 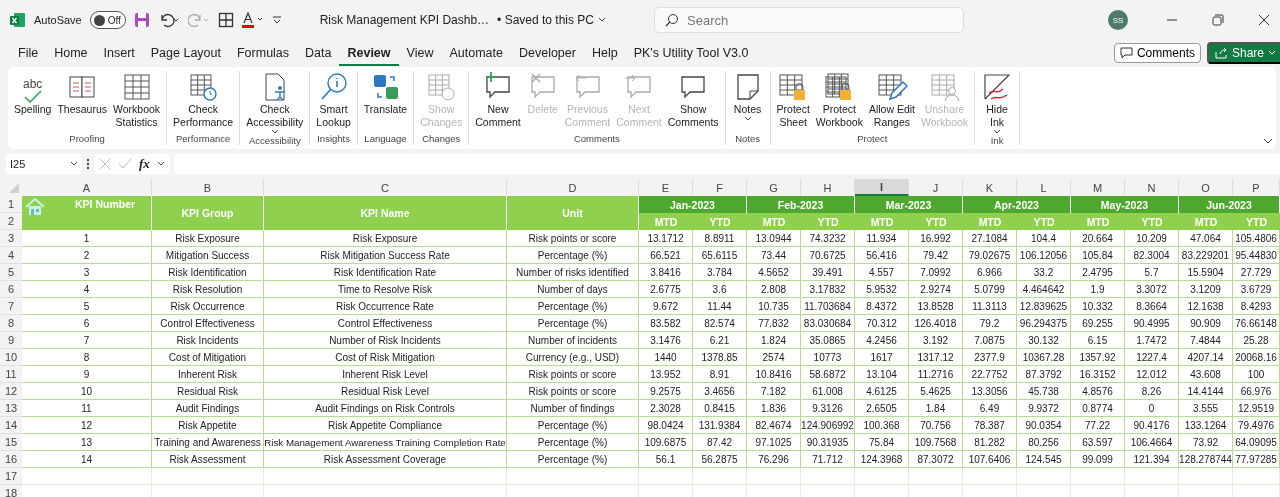 I want to click on search-field: Search, so click(x=809, y=20).